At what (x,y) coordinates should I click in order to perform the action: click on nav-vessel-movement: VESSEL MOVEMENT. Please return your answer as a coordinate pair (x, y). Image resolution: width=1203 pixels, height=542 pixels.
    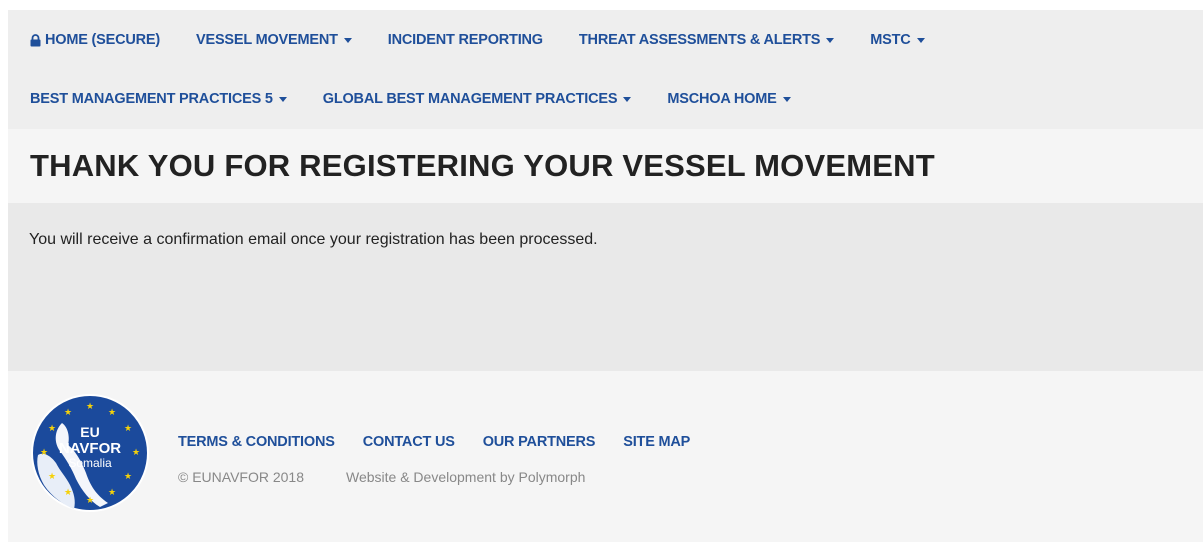
    Looking at the image, I should click on (274, 40).